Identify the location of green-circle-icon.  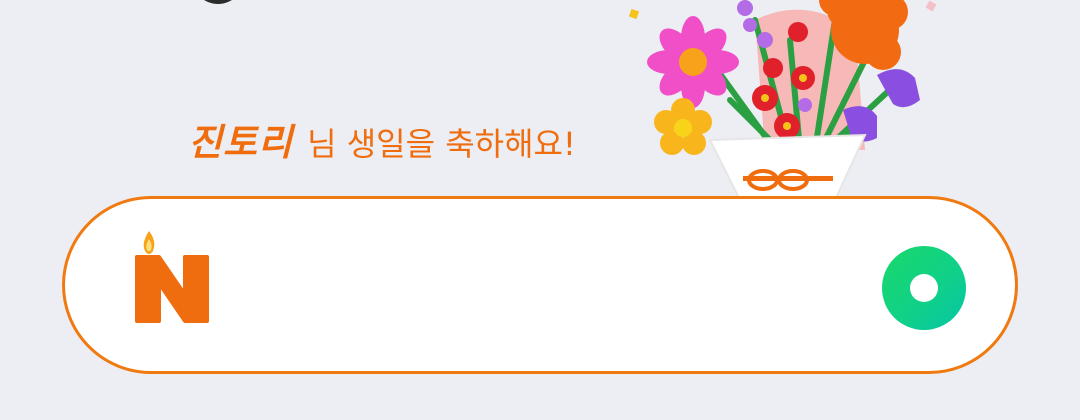
(924, 288).